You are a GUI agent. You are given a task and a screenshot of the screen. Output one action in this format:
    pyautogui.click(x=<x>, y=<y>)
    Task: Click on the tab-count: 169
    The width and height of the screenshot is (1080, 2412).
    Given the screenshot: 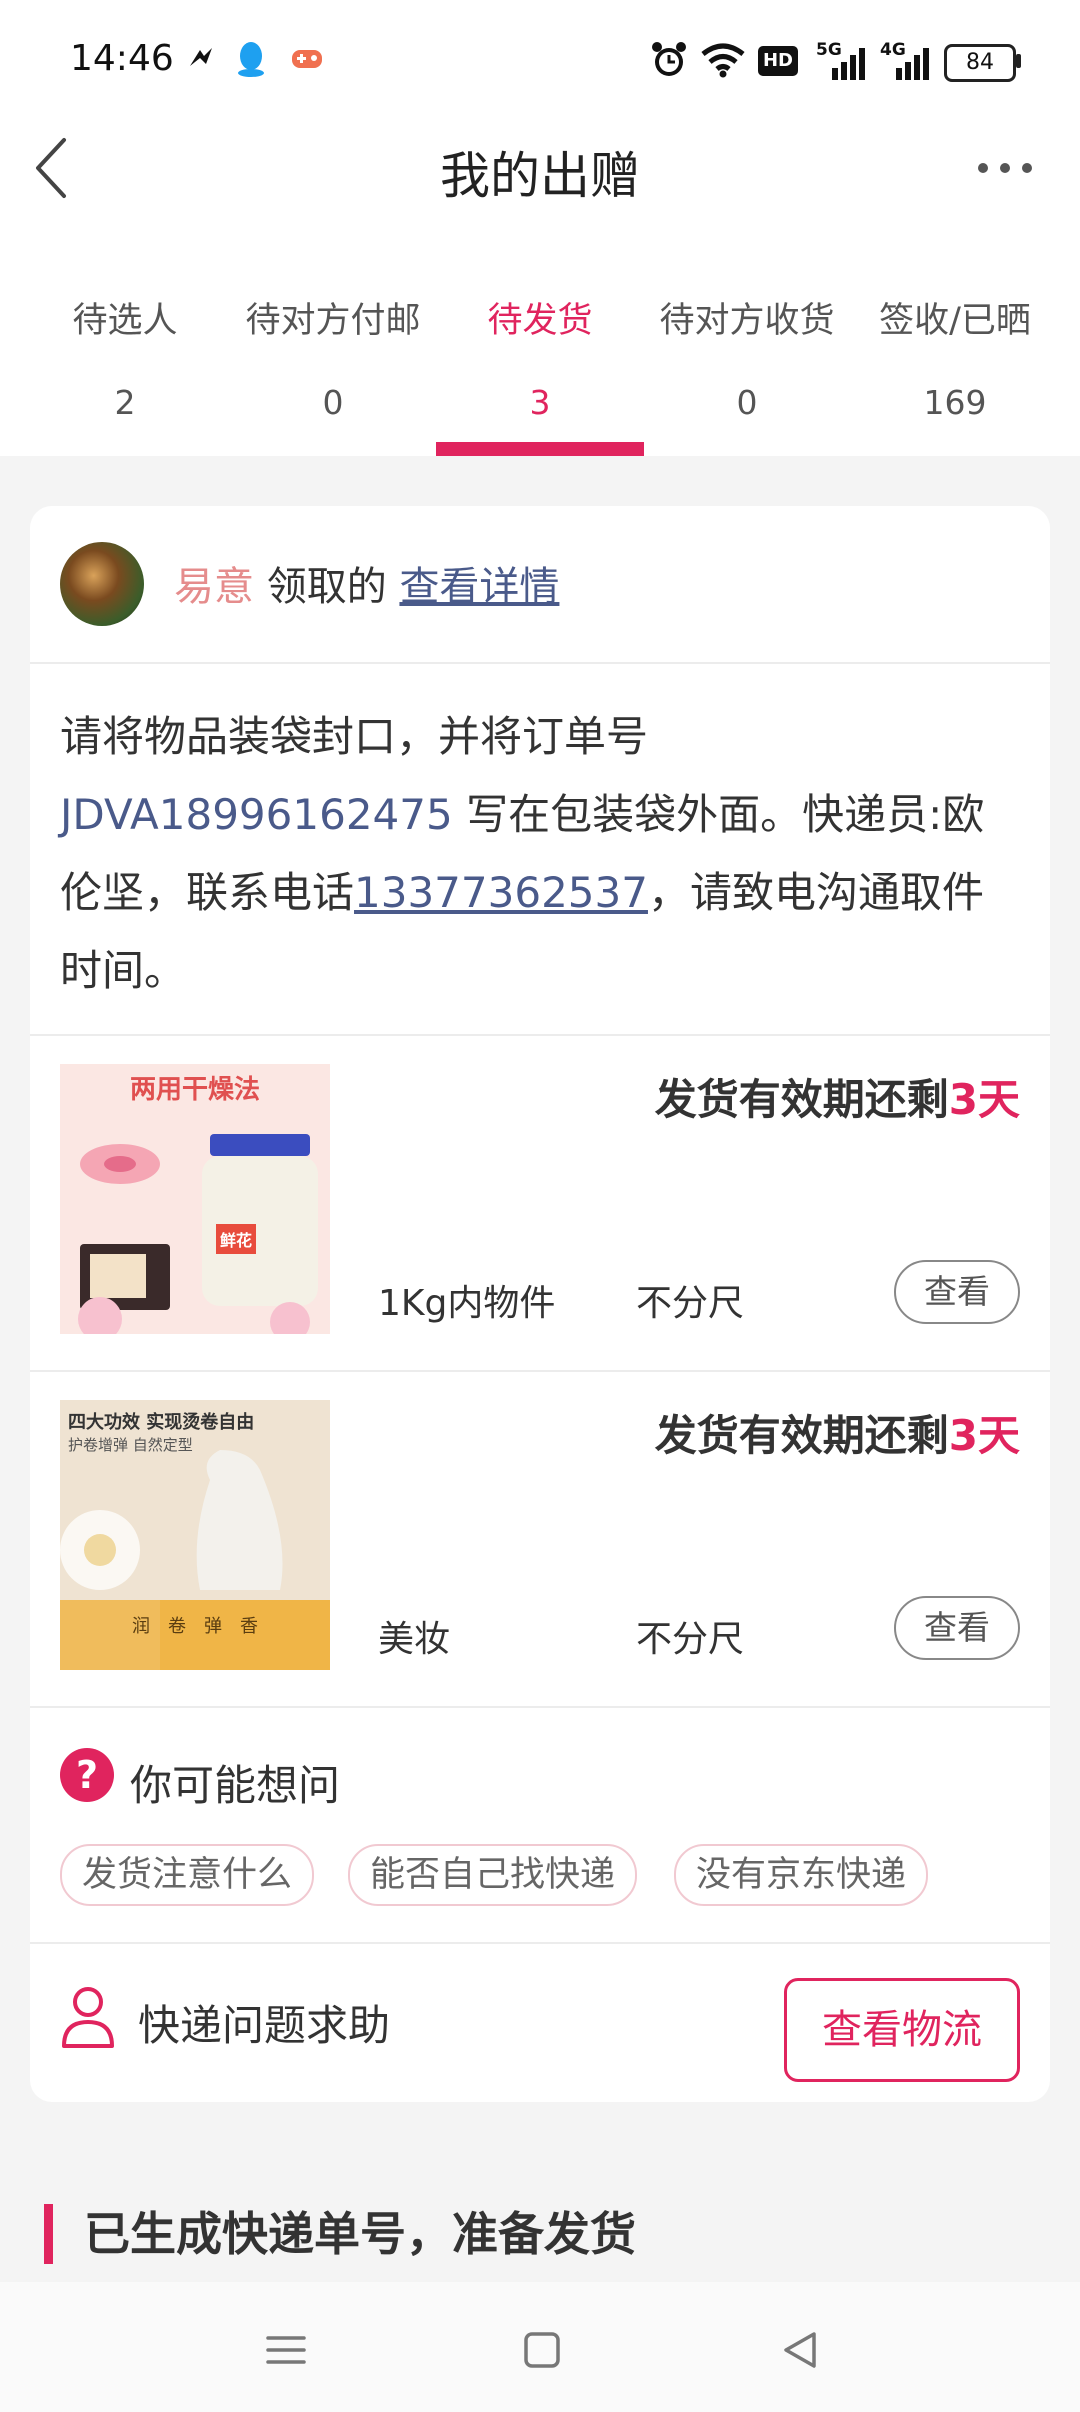 What is the action you would take?
    pyautogui.click(x=955, y=402)
    